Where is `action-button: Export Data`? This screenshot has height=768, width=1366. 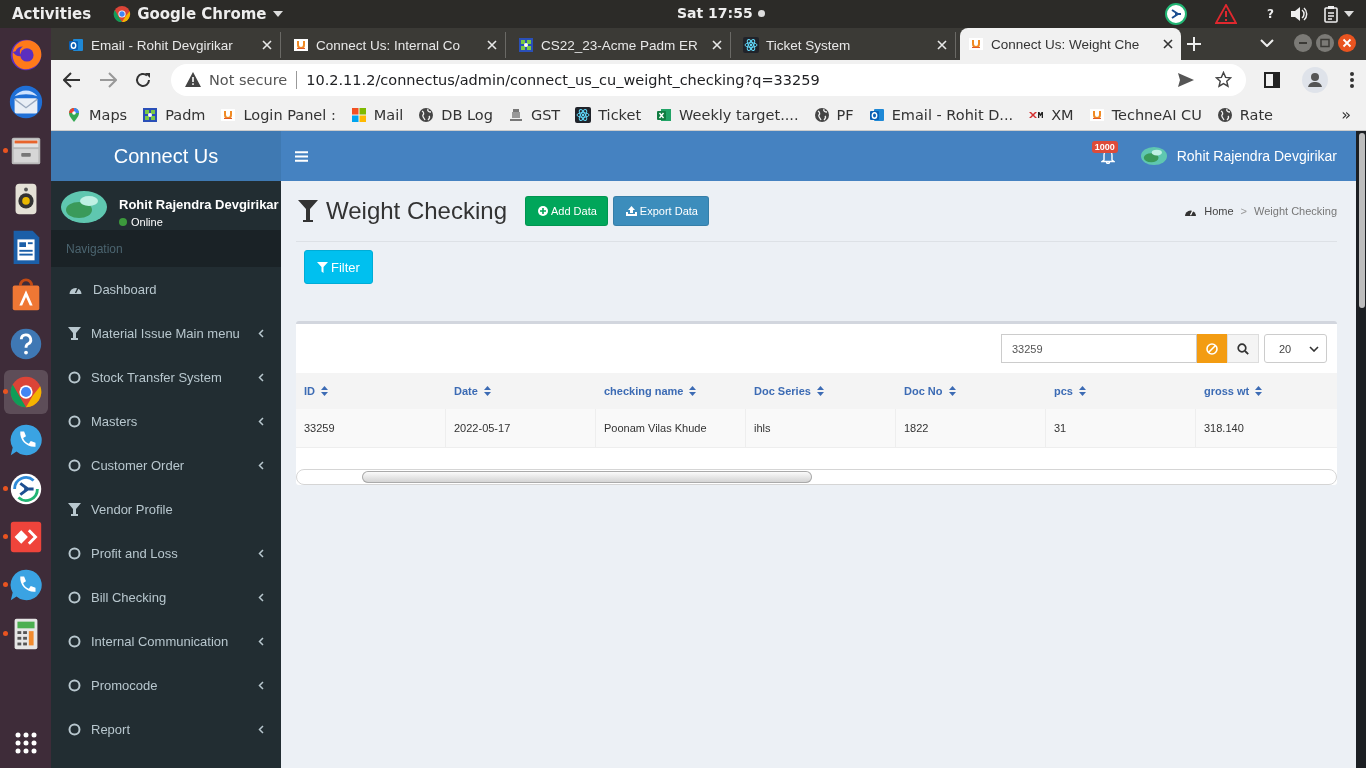 action-button: Export Data is located at coordinates (660, 211).